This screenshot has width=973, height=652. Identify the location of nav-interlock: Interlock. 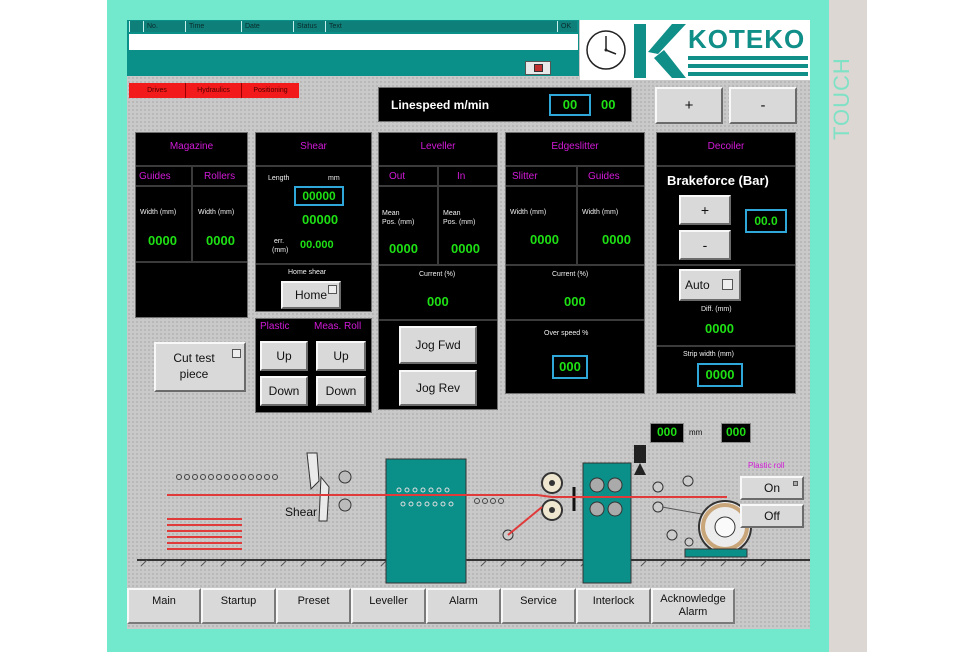
(613, 606).